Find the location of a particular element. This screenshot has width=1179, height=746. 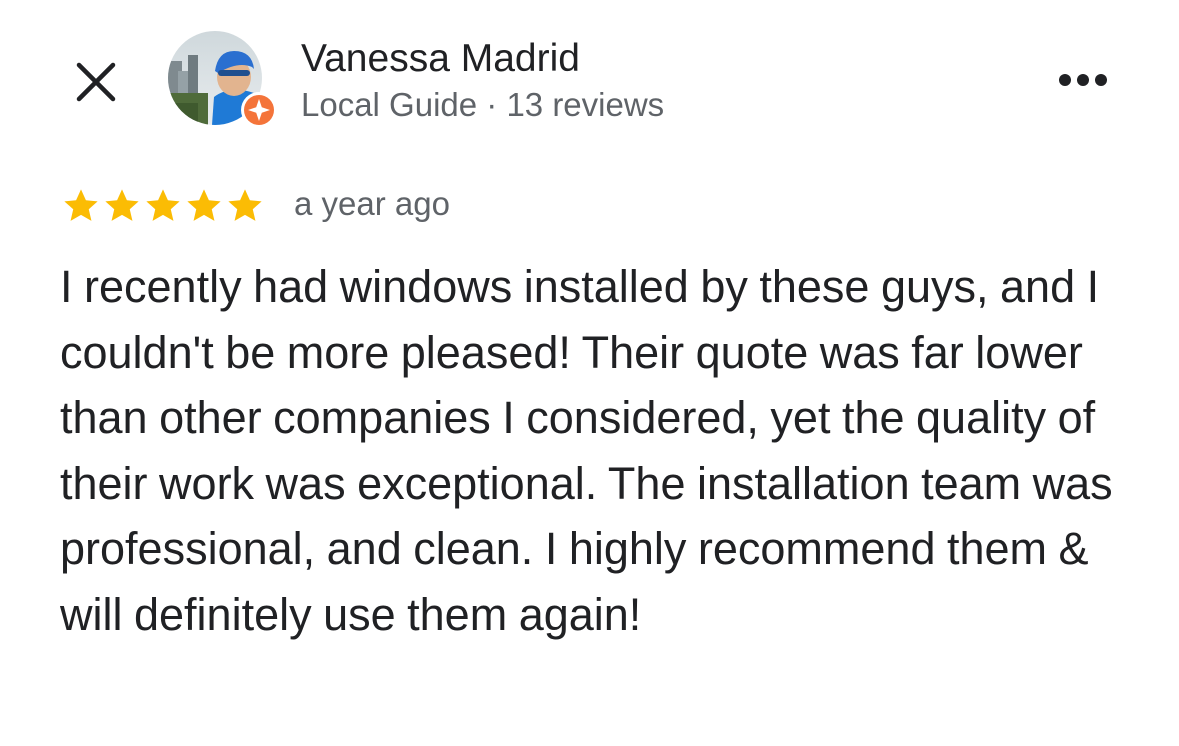

reviewer-avatar-container is located at coordinates (224, 81).